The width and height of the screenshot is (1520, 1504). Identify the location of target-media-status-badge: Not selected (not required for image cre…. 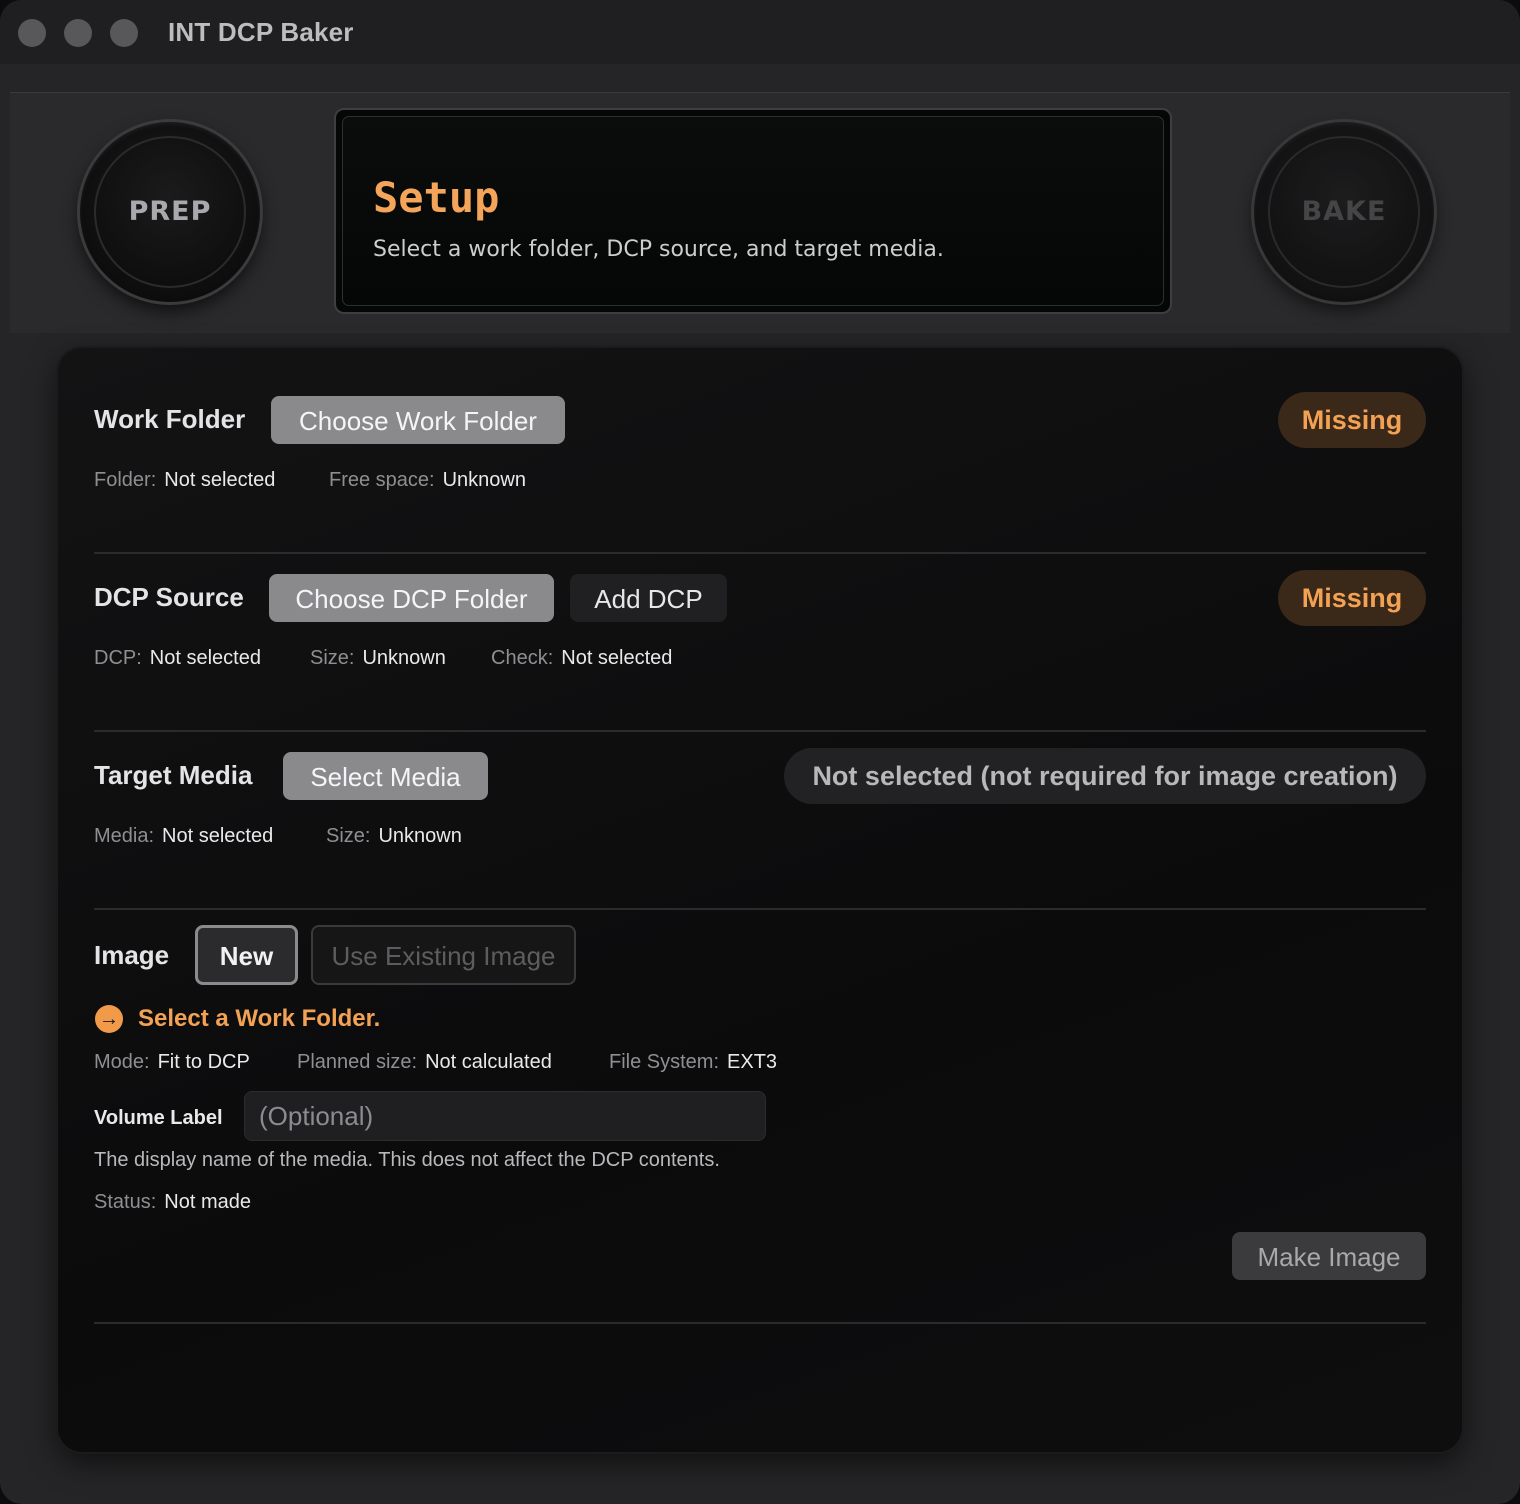
(1105, 776).